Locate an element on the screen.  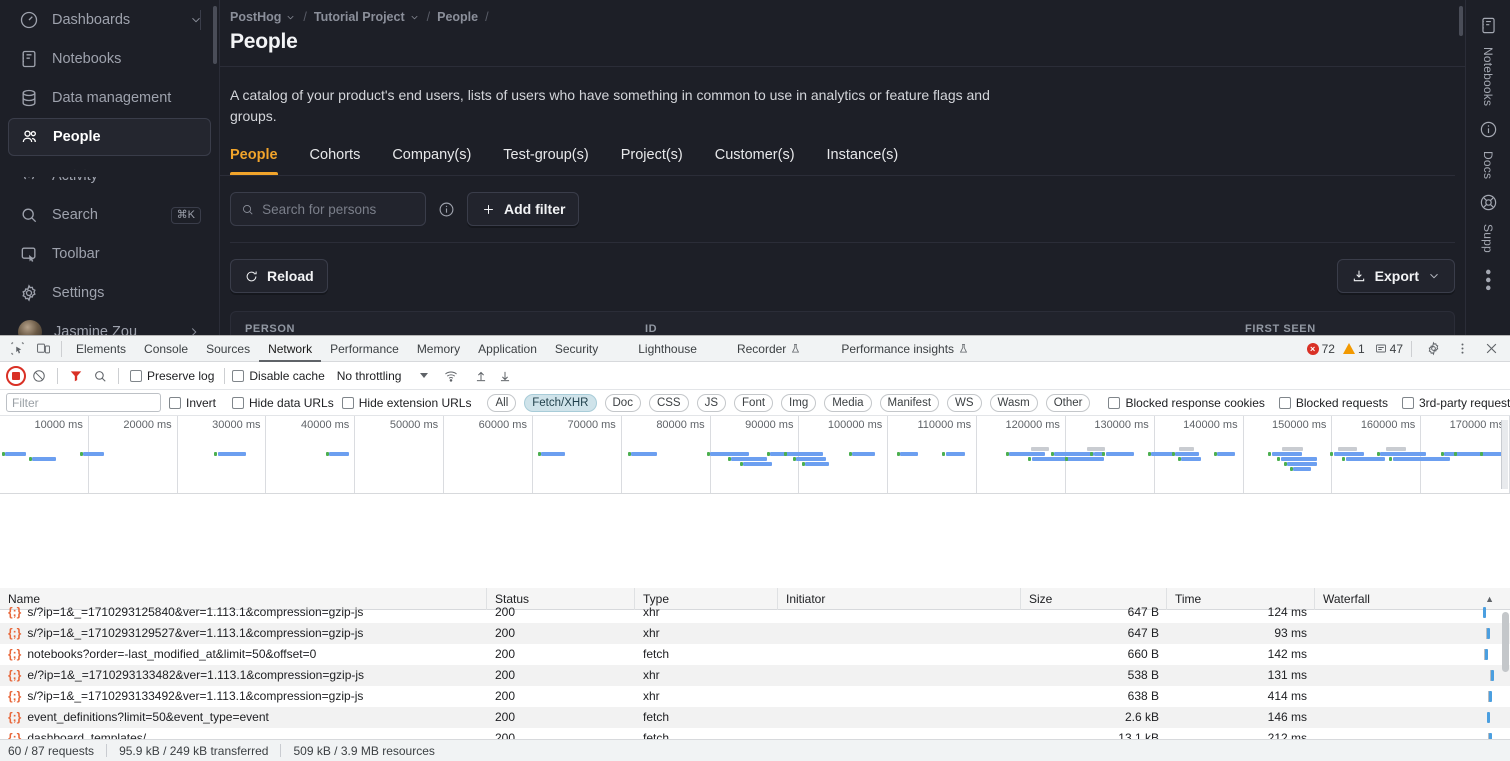
sidebar-account: Jasmine Zou is located at coordinates (109, 324).